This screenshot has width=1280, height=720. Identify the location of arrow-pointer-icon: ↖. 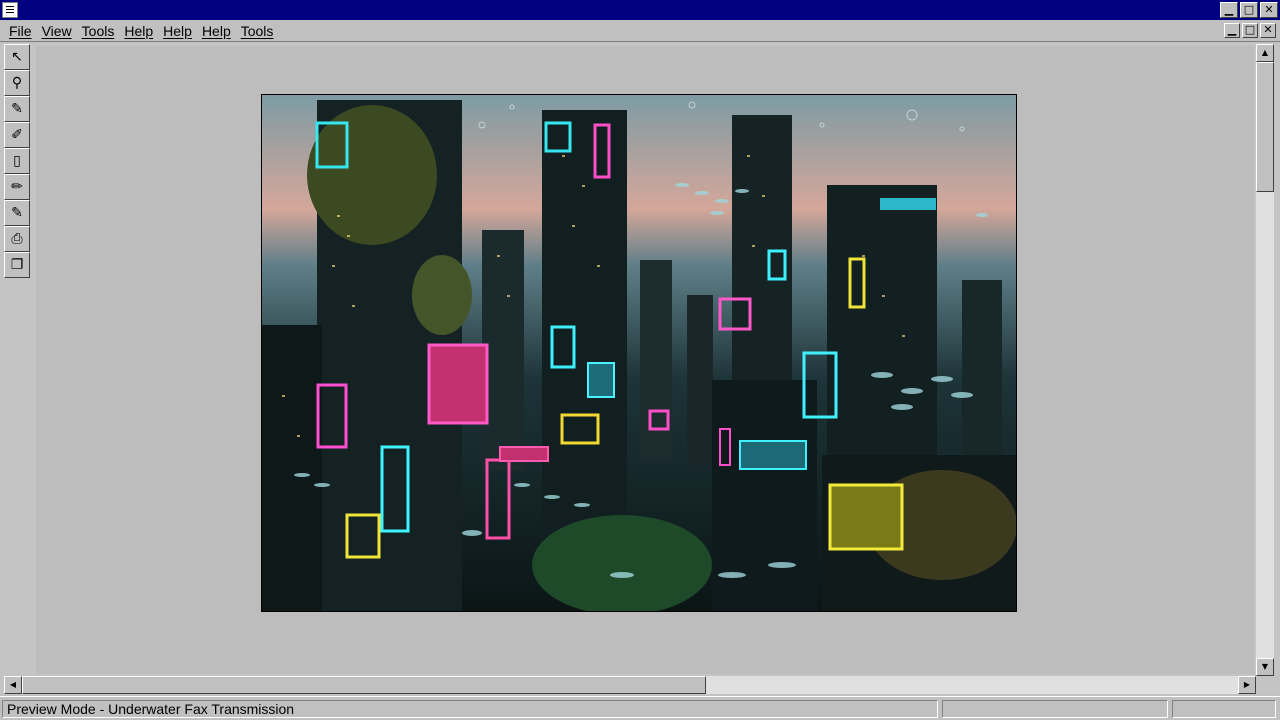
(17, 57).